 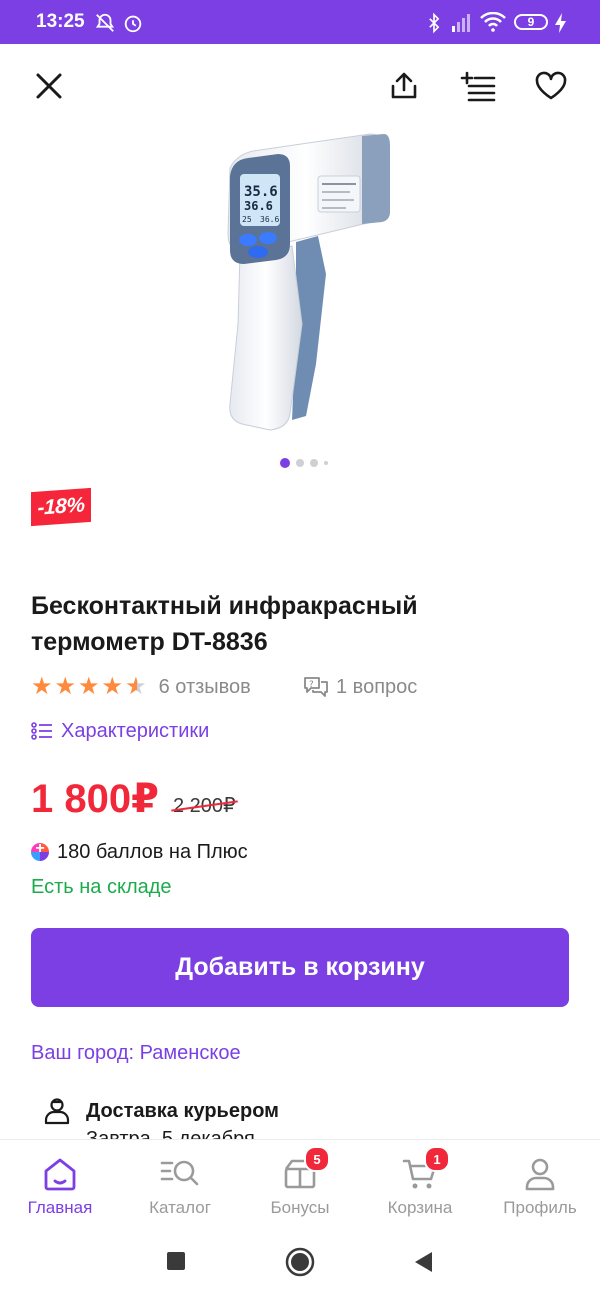 I want to click on old-price: 2 200₽, so click(x=204, y=806).